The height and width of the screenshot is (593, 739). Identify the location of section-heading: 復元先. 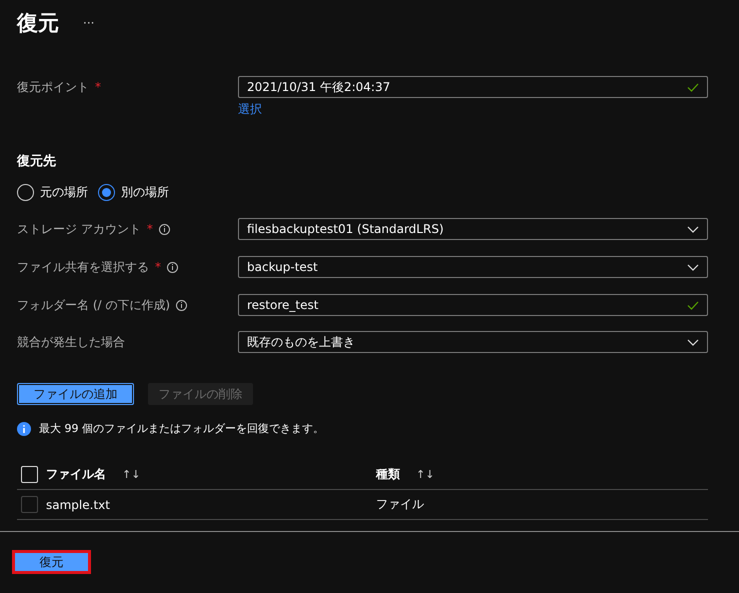
(37, 161).